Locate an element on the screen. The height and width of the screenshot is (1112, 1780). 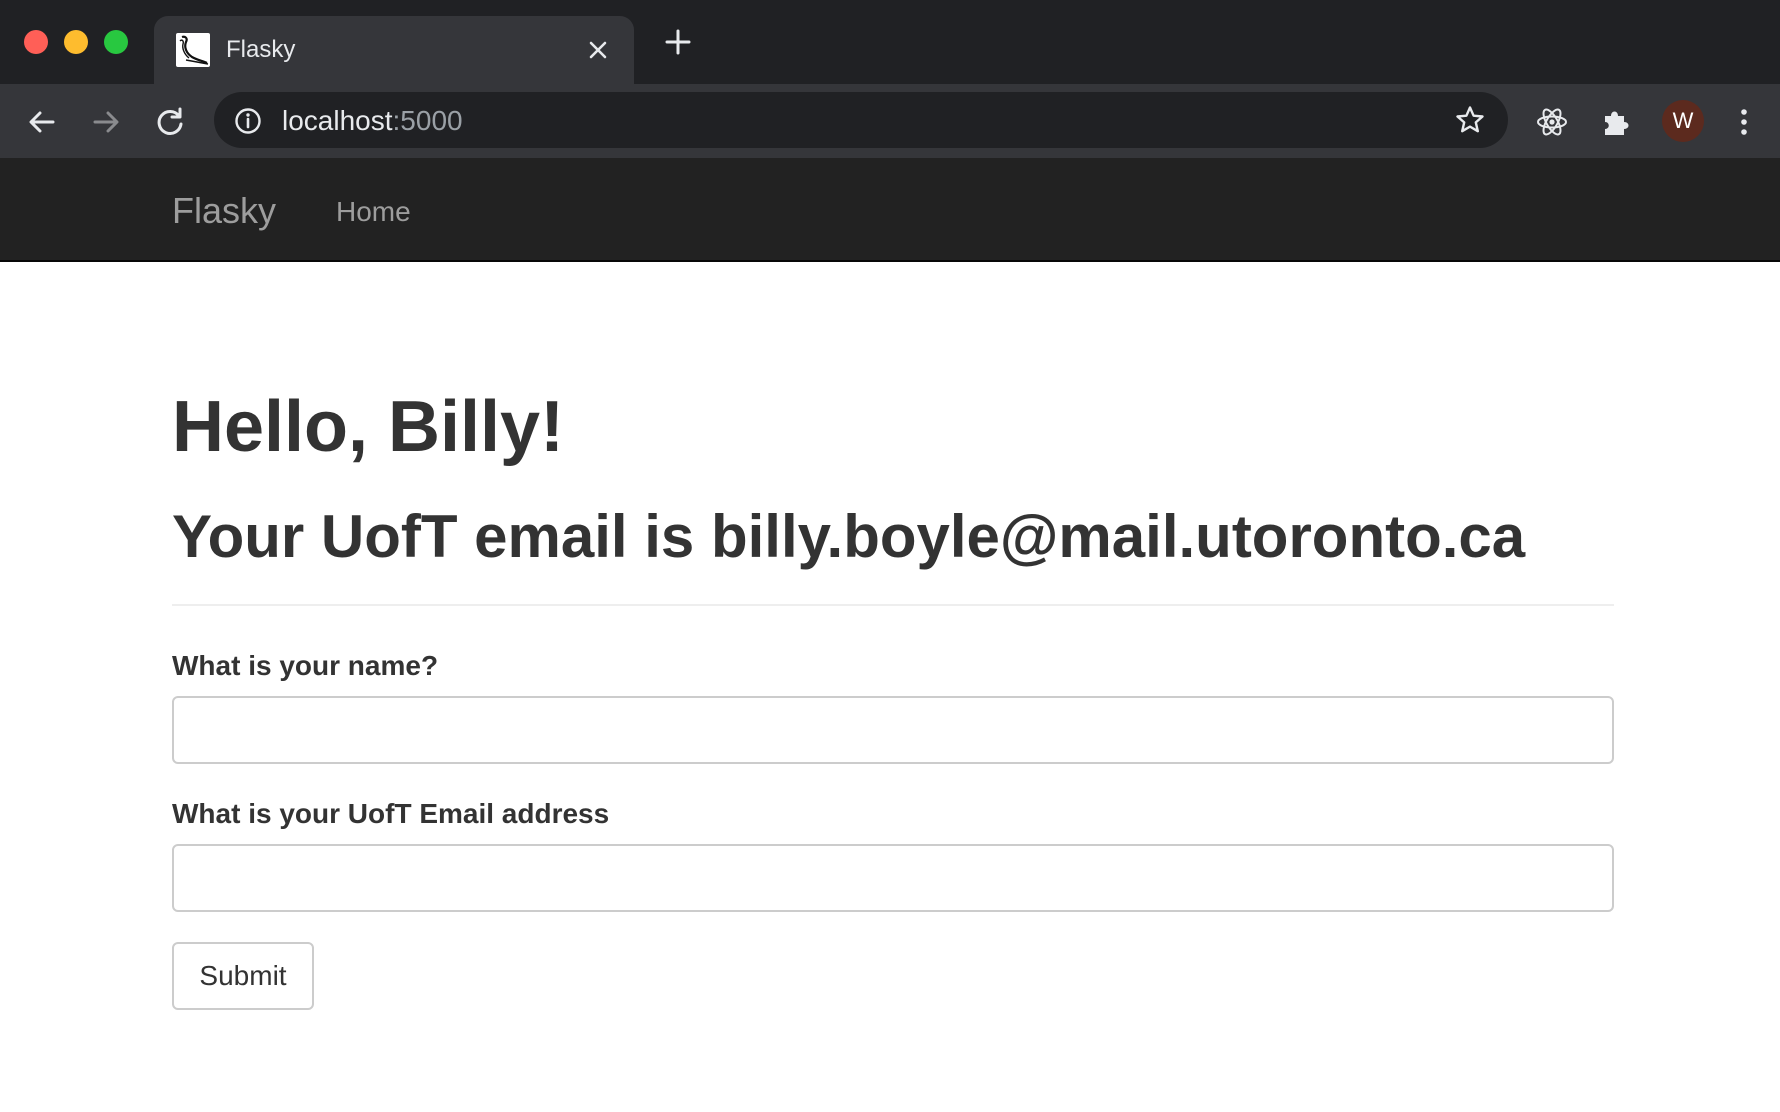
kebab-menu-icon is located at coordinates (1744, 122).